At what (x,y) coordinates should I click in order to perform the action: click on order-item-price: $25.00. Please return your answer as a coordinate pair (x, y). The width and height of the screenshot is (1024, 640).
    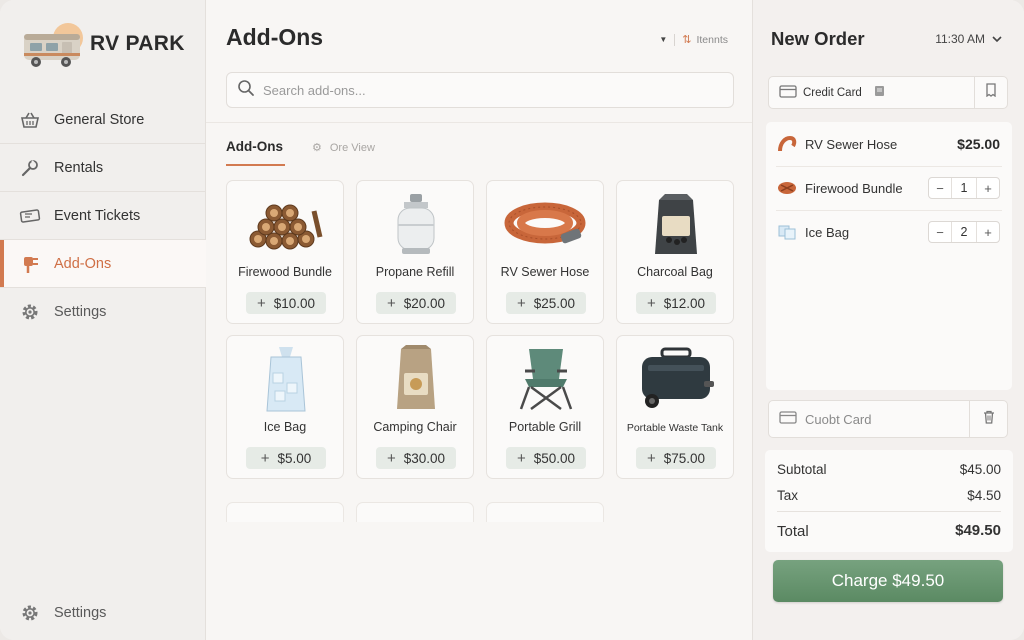
    Looking at the image, I should click on (978, 144).